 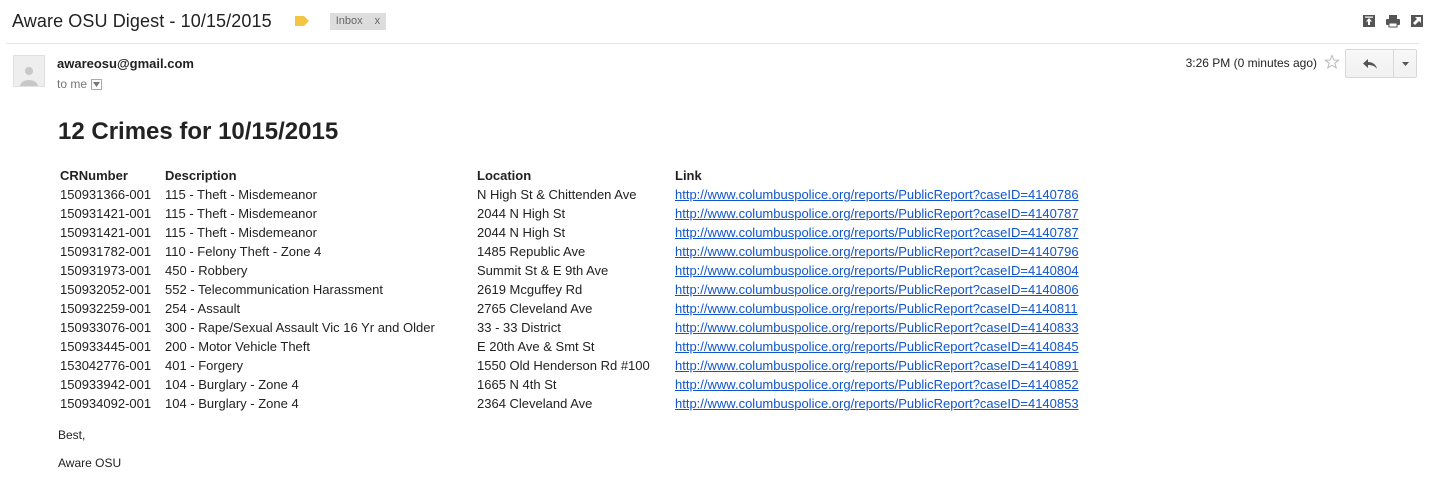 What do you see at coordinates (106, 403) in the screenshot?
I see `cell-crnumber: 150934092-001` at bounding box center [106, 403].